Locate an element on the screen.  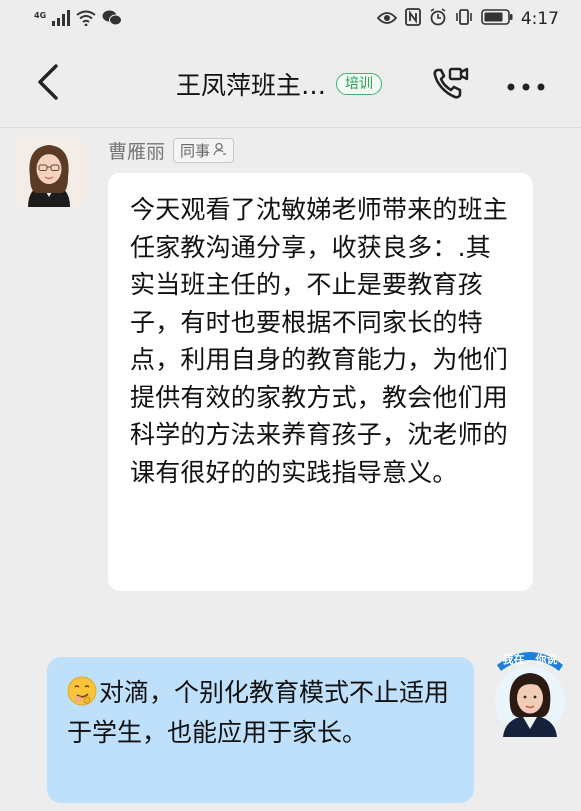
status-bar: 4G 4:17 is located at coordinates (290, 20).